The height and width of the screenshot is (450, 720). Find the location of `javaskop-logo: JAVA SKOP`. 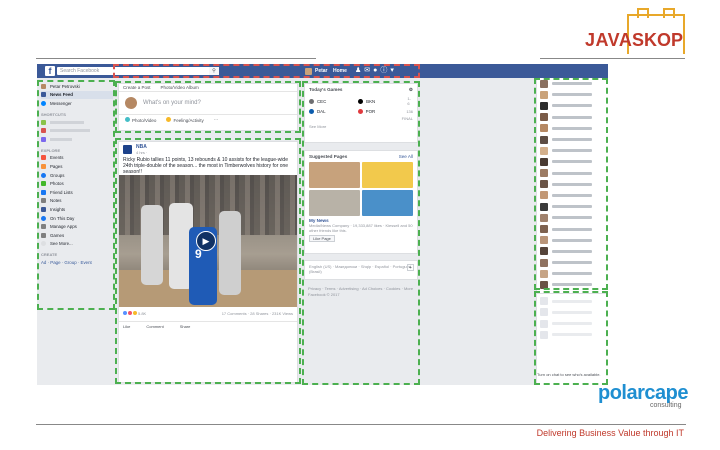

javaskop-logo: JAVA SKOP is located at coordinates (635, 31).